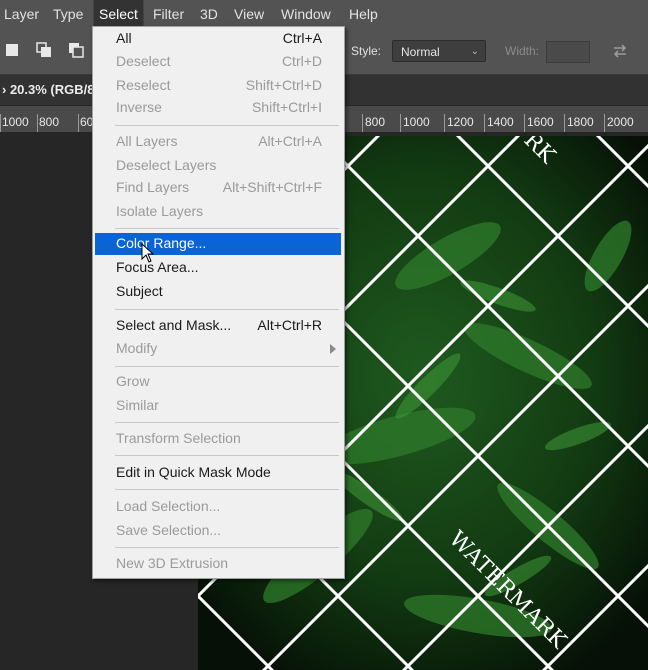 The height and width of the screenshot is (670, 648). I want to click on menu-item-label: All, so click(124, 38).